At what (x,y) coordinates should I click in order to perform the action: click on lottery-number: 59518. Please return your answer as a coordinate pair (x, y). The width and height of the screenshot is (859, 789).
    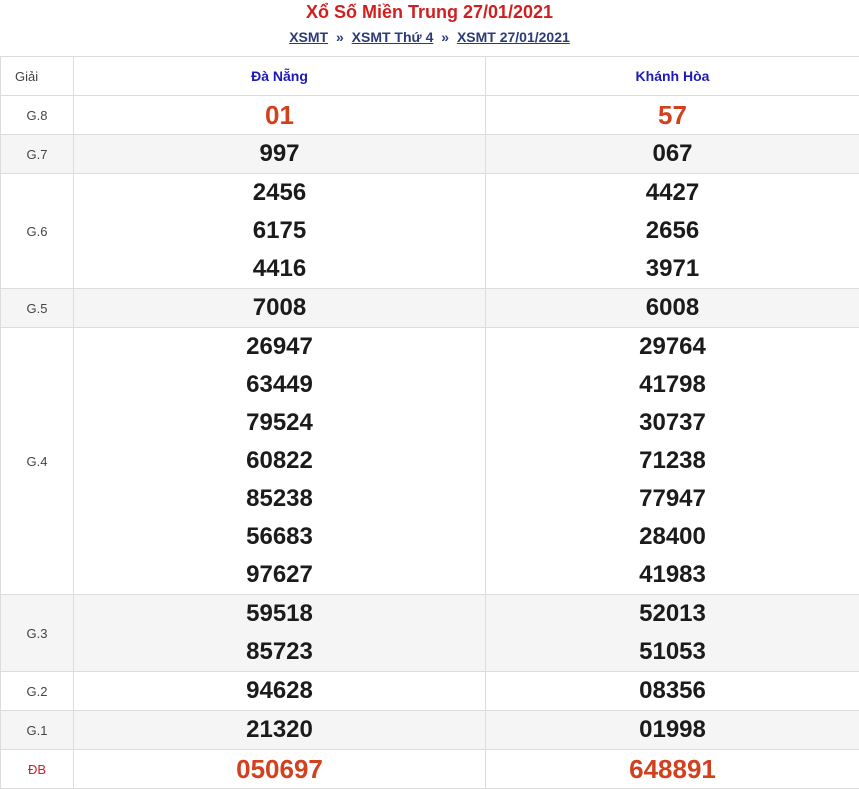
    Looking at the image, I should click on (279, 613).